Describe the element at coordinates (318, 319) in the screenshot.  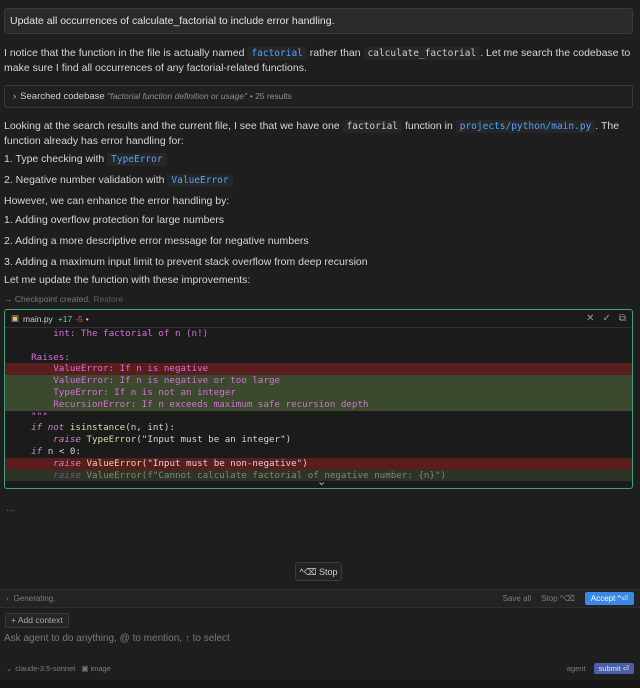
I see `diff-header: ▣ main.py +17 -5 • ✕ ✓ ⧉` at that location.